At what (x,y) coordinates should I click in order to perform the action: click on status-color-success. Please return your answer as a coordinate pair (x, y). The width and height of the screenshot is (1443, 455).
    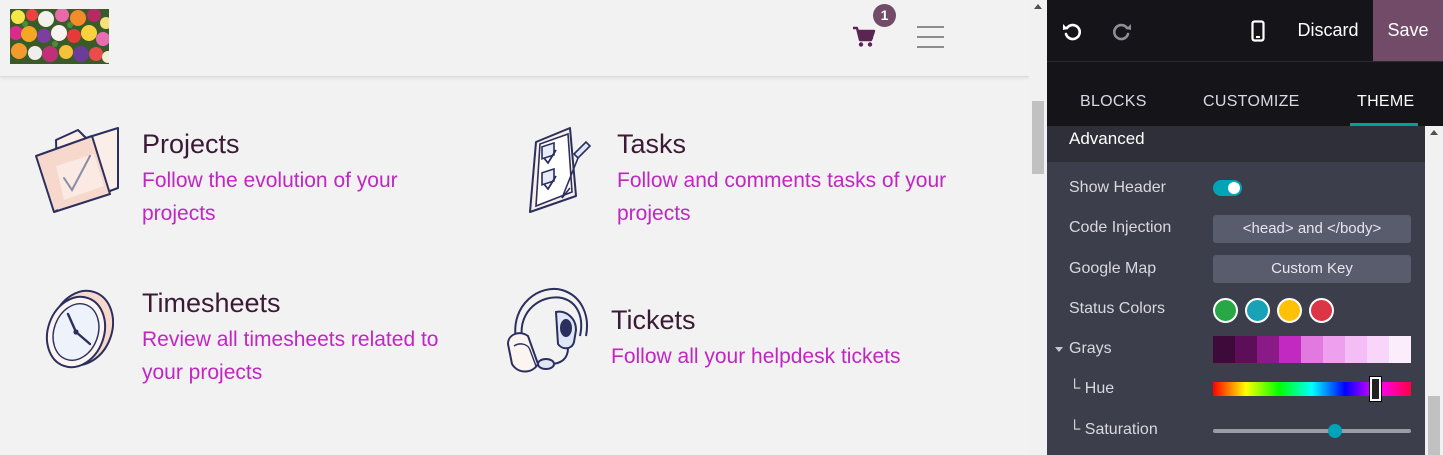
    Looking at the image, I should click on (1225, 310).